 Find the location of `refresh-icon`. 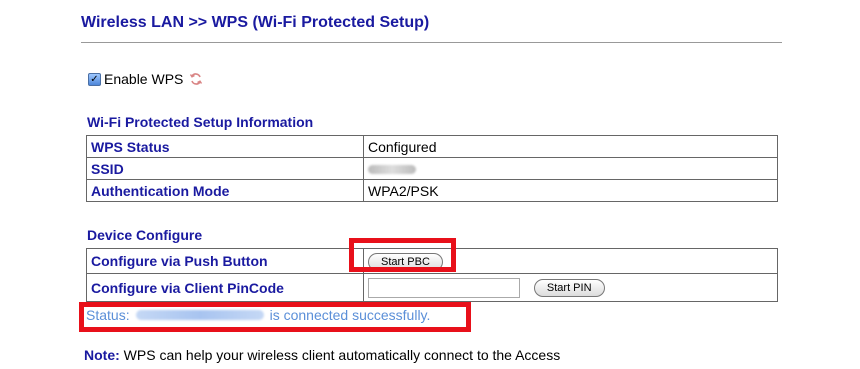

refresh-icon is located at coordinates (196, 79).